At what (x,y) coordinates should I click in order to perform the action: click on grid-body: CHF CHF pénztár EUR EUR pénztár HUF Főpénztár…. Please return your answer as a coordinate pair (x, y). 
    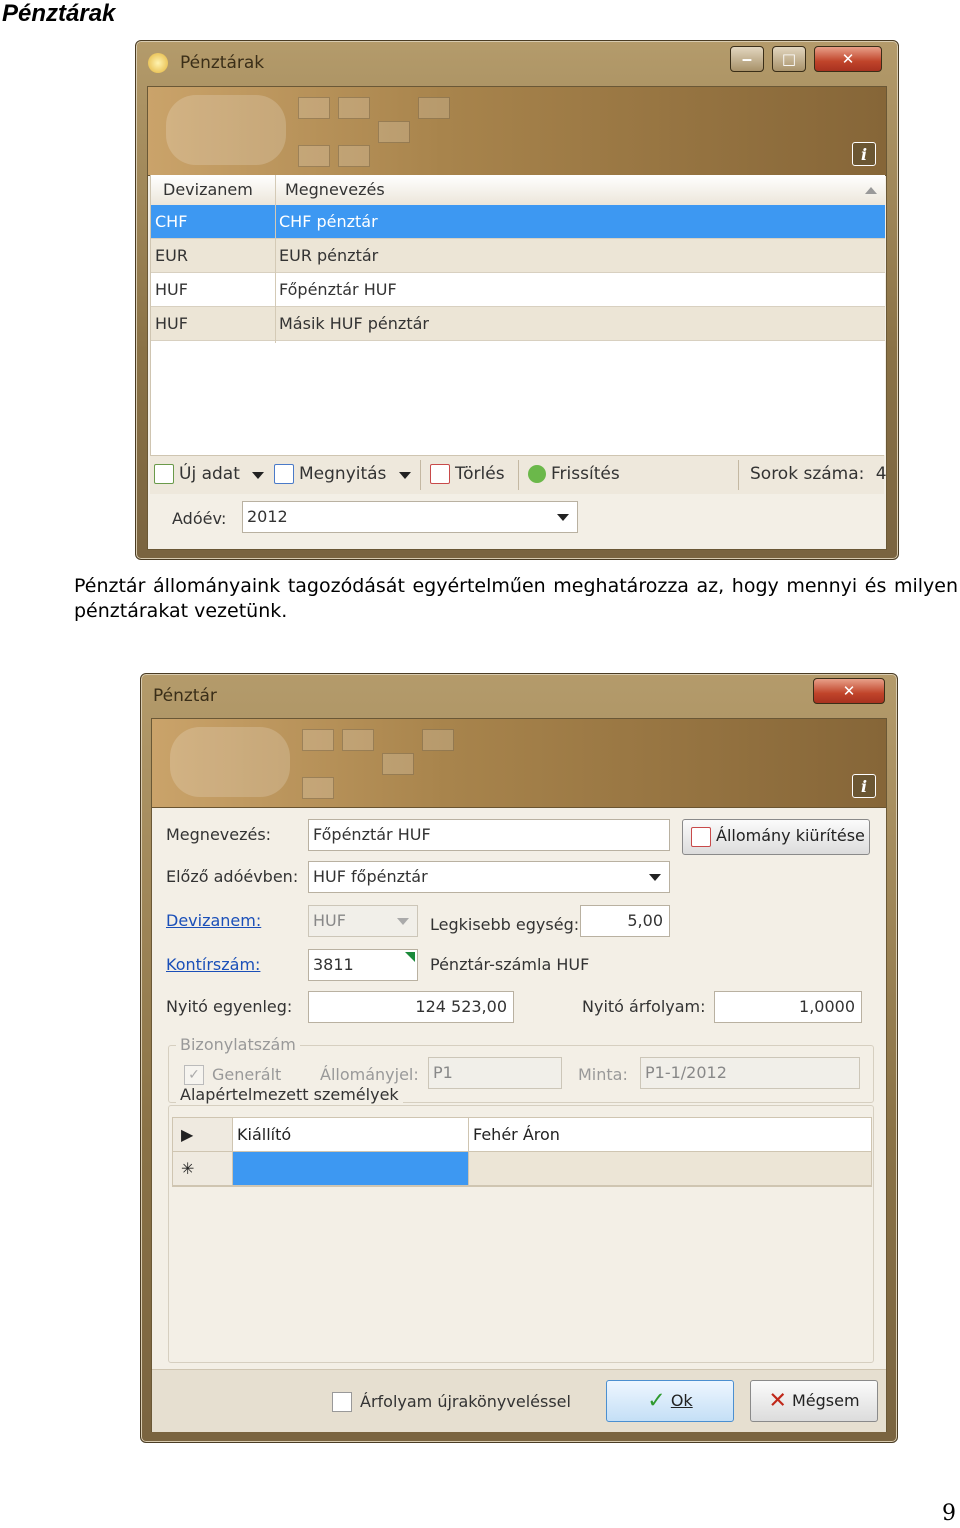
    Looking at the image, I should click on (518, 273).